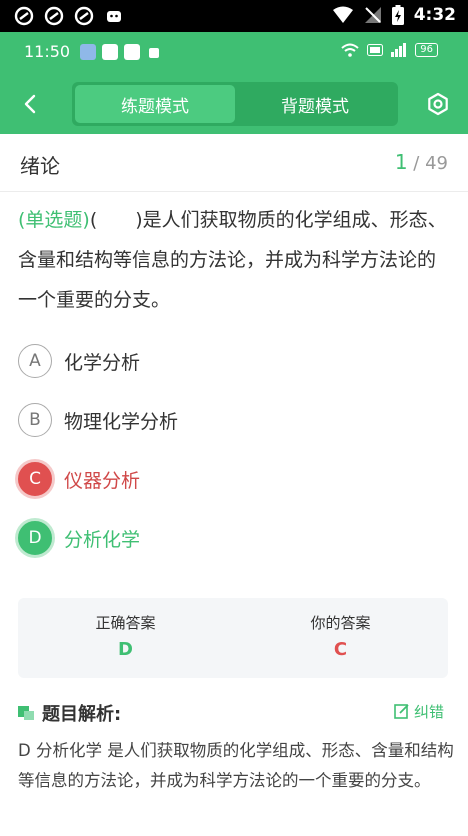 Image resolution: width=468 pixels, height=836 pixels. What do you see at coordinates (234, 16) in the screenshot?
I see `system-status-bar: 4:32` at bounding box center [234, 16].